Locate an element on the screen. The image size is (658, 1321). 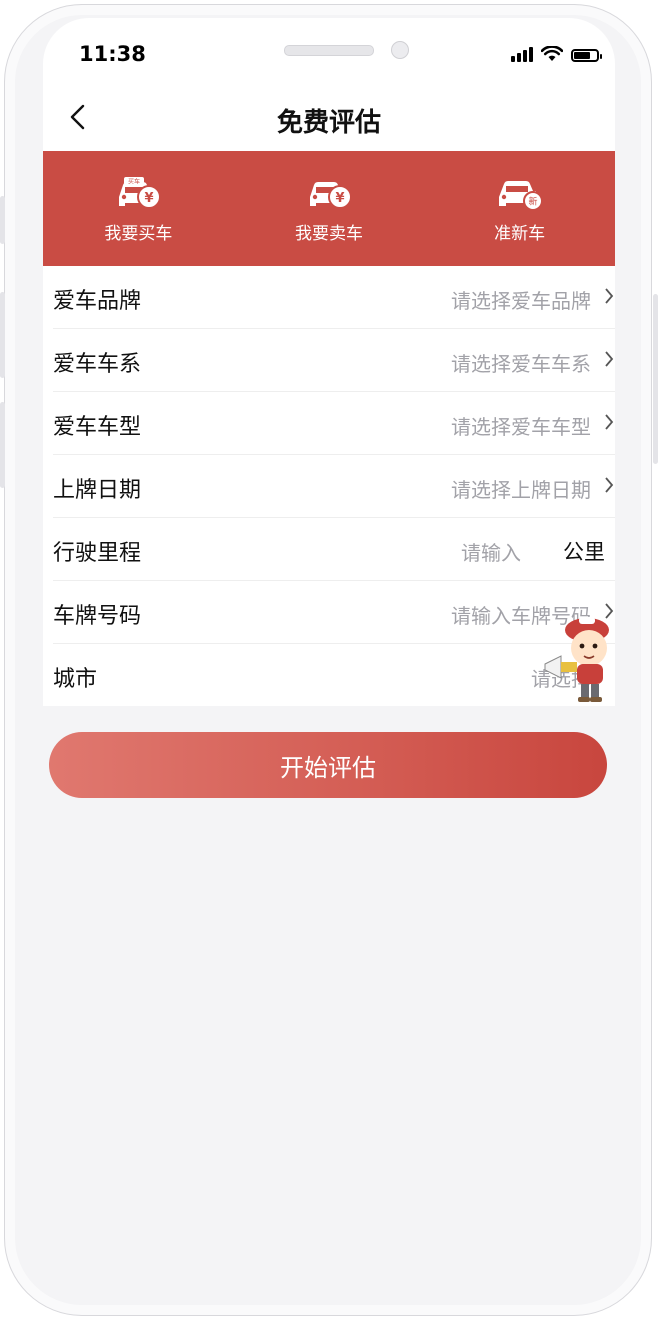
status-icons is located at coordinates (556, 54).